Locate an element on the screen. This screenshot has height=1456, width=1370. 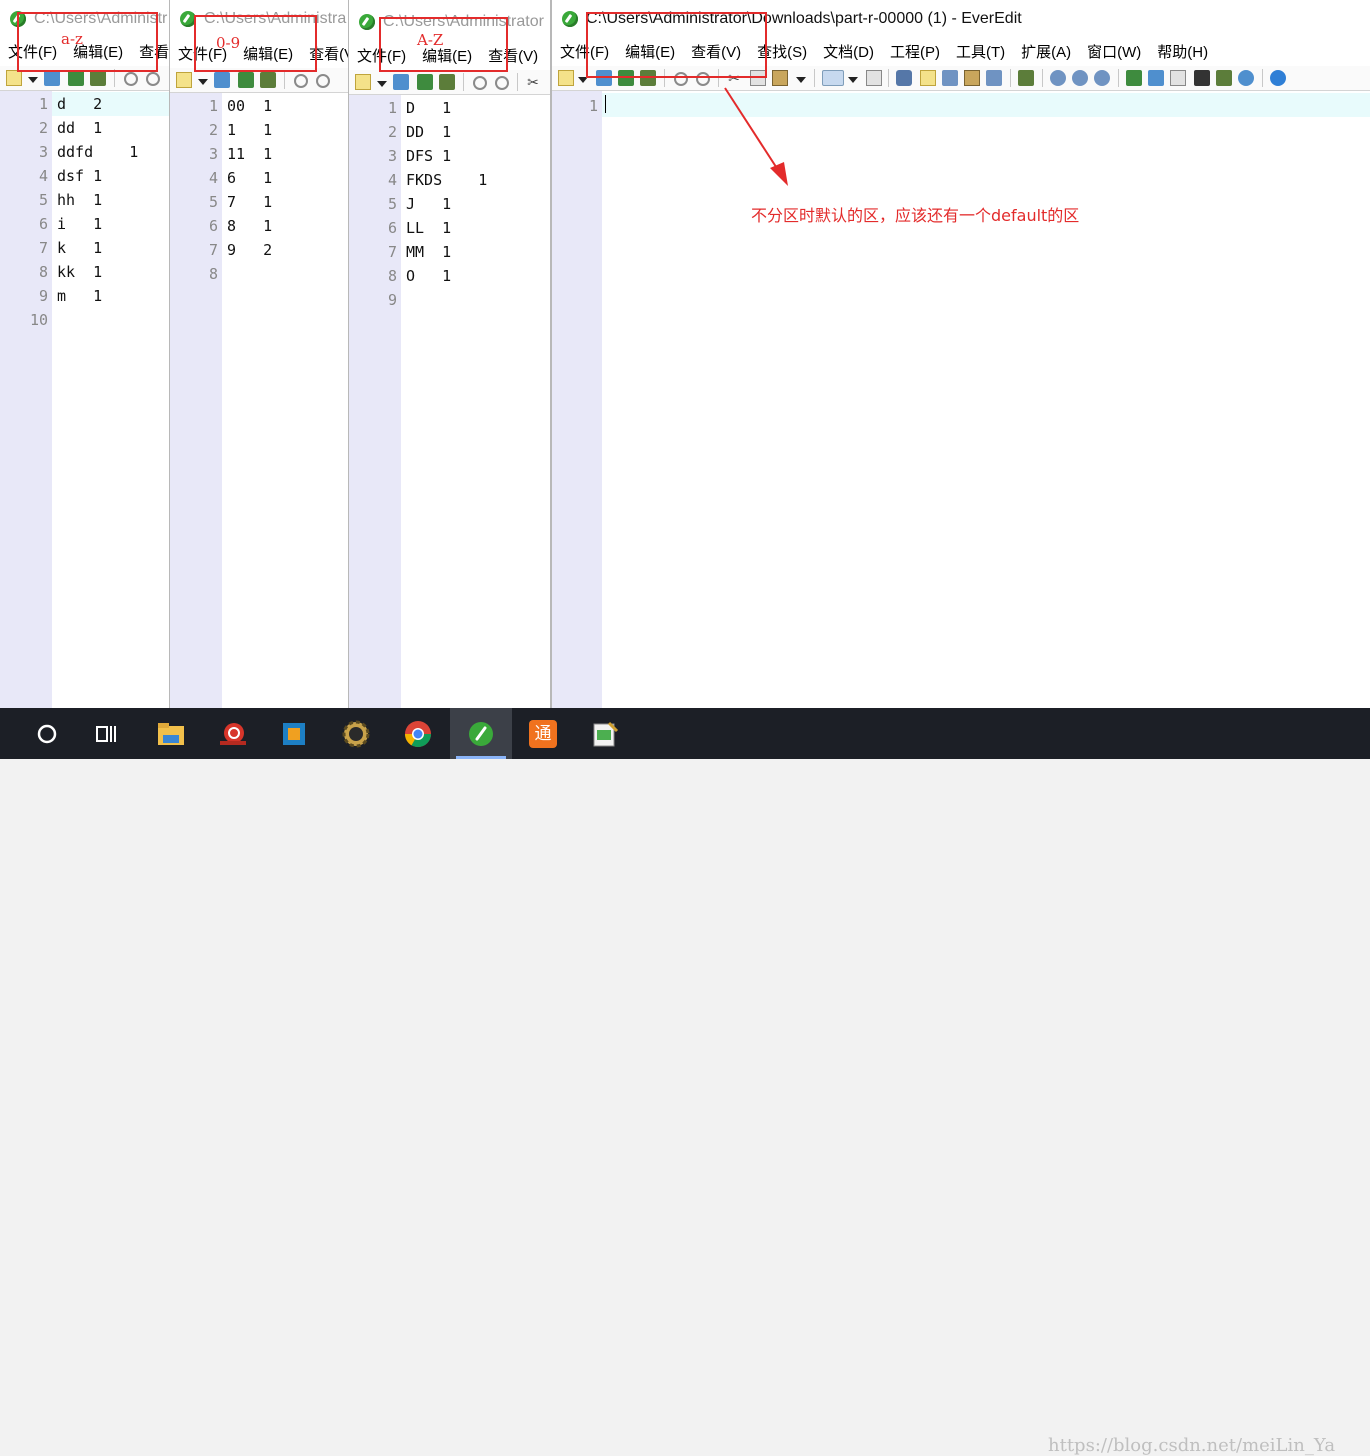
sidebar-icon is located at coordinates (1156, 78).